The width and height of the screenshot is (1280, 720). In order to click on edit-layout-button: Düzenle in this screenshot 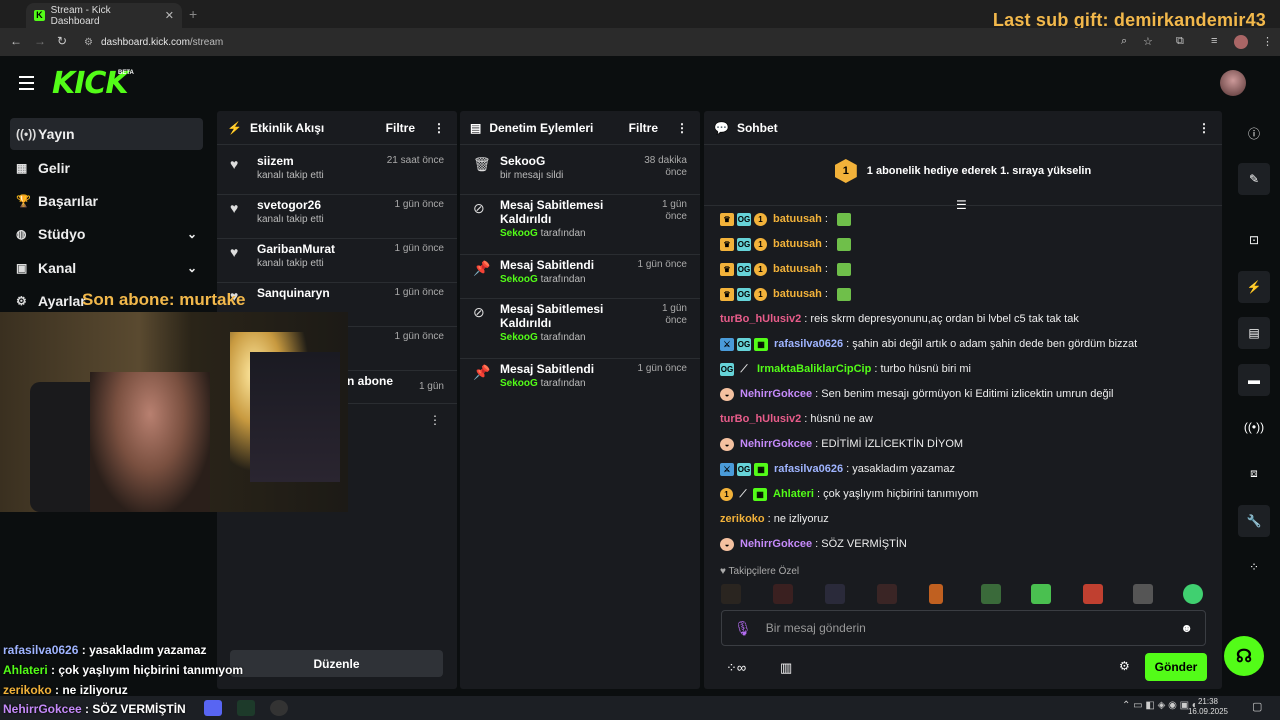, I will do `click(336, 663)`.